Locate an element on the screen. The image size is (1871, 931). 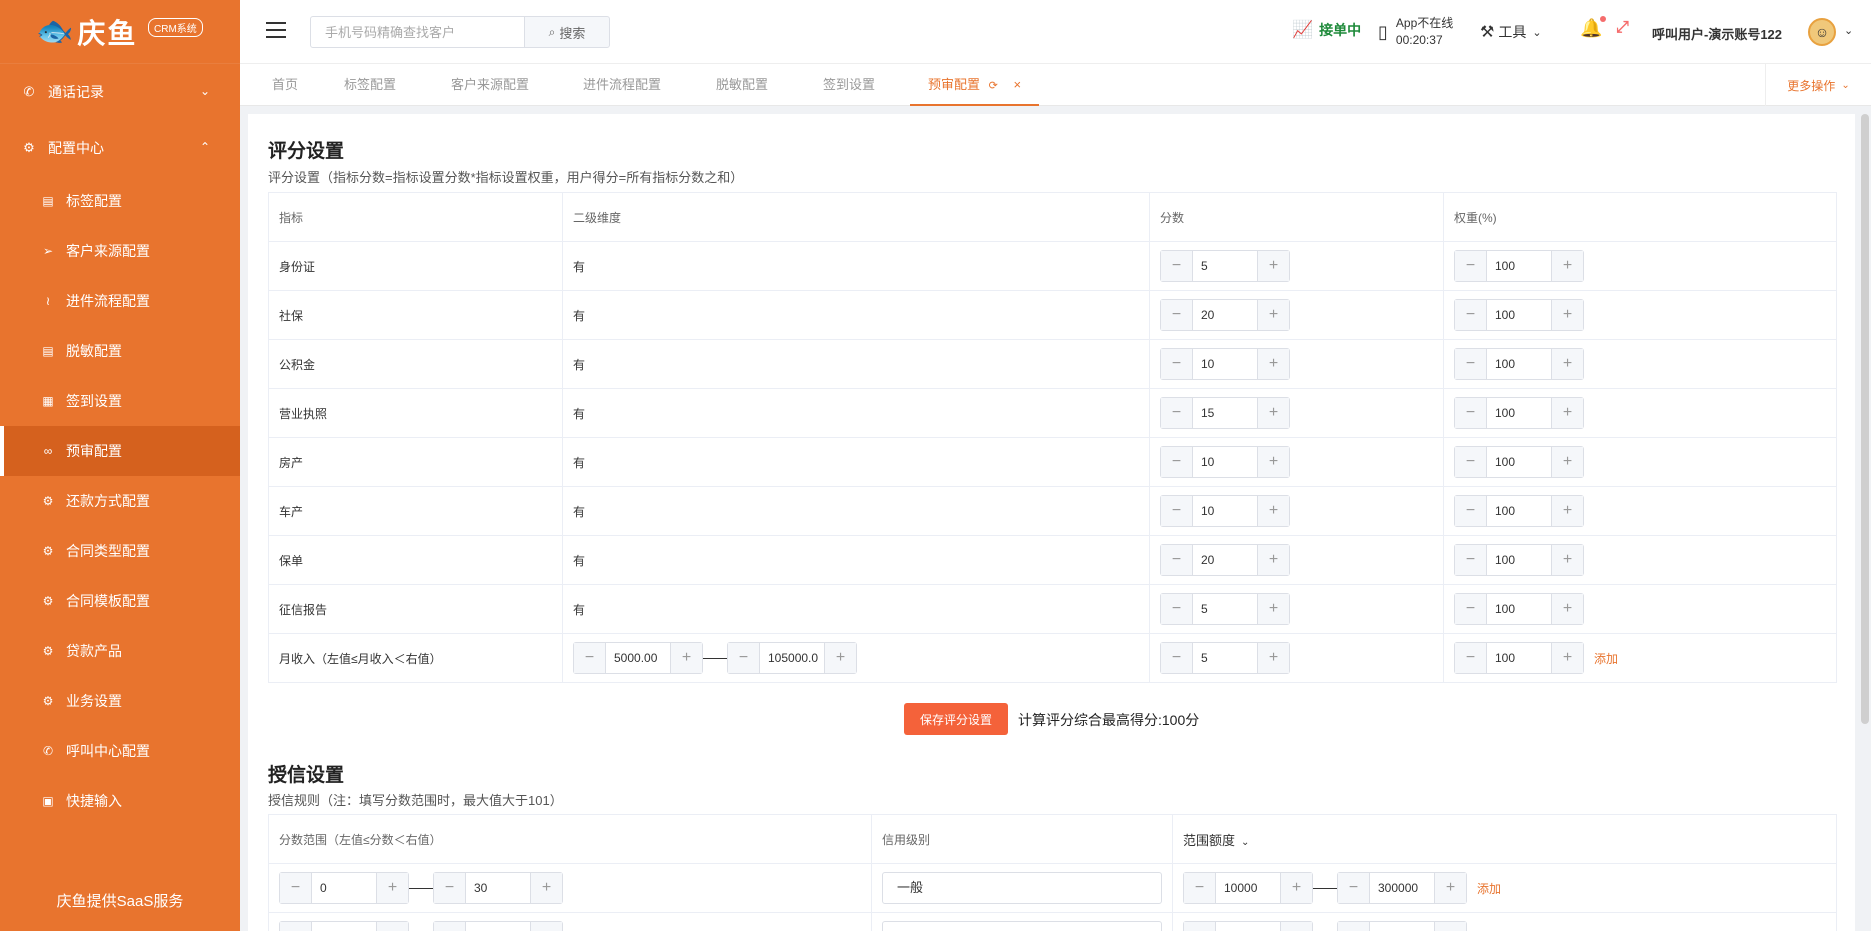
amount-min-value is located at coordinates (1248, 926).